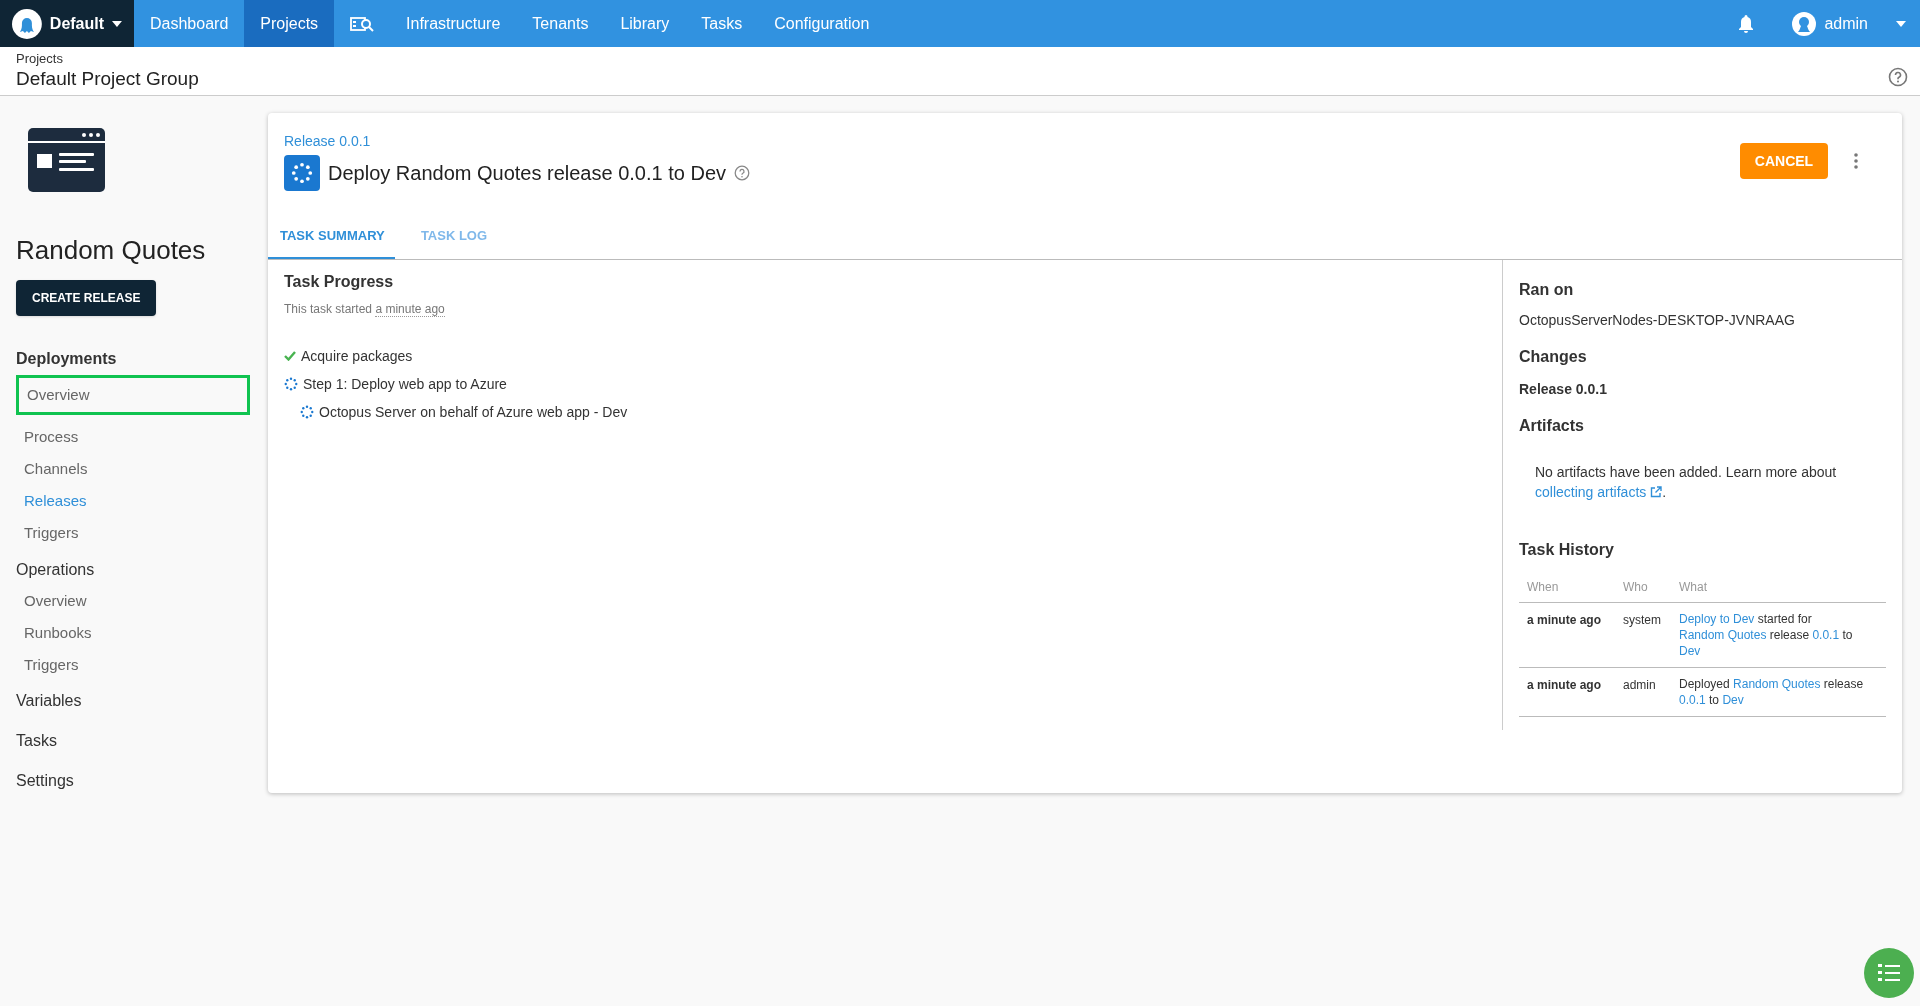 Image resolution: width=1920 pixels, height=1006 pixels. I want to click on create-release-button: CREATE RELEASE, so click(86, 298).